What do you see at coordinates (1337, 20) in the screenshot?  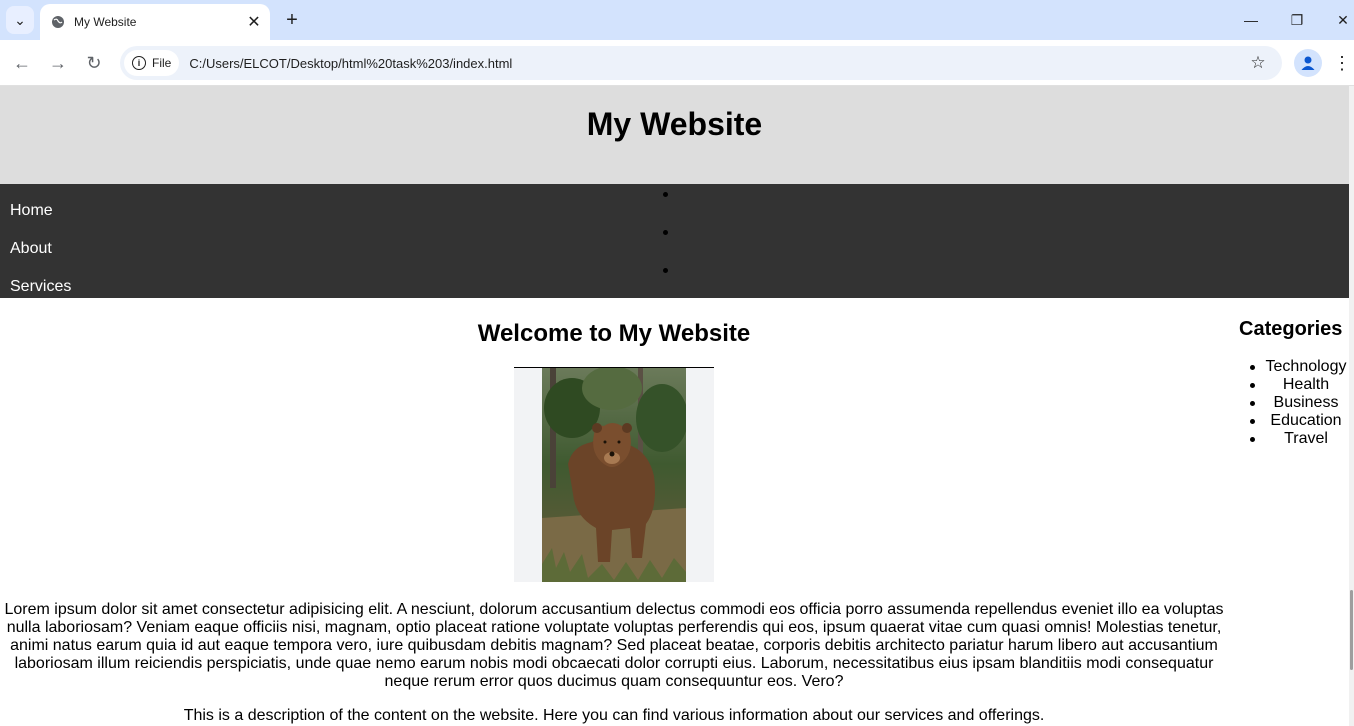 I see `window-close-icon: ✕` at bounding box center [1337, 20].